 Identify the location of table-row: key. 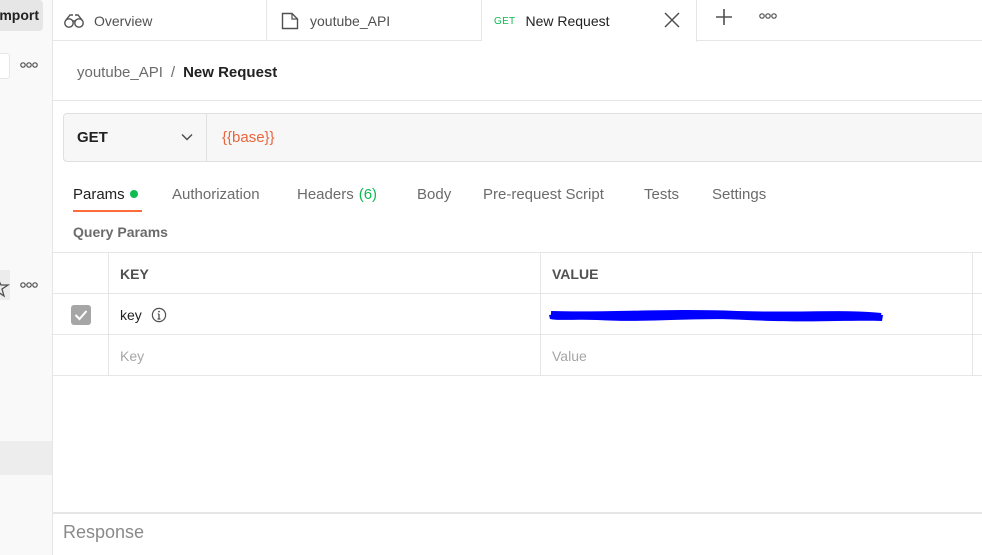
(517, 314).